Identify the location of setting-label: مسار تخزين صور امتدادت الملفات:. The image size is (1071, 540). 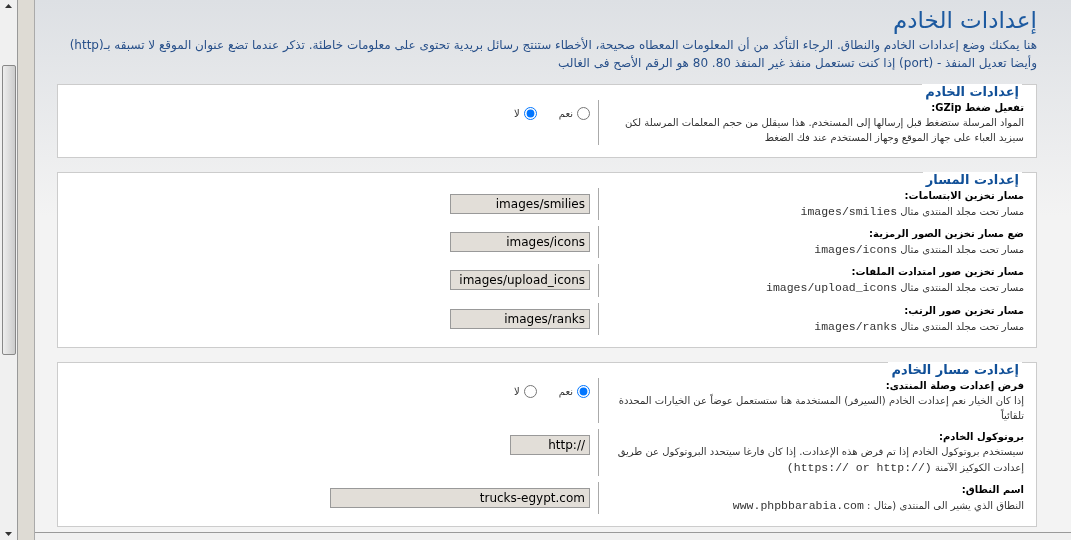
(937, 272).